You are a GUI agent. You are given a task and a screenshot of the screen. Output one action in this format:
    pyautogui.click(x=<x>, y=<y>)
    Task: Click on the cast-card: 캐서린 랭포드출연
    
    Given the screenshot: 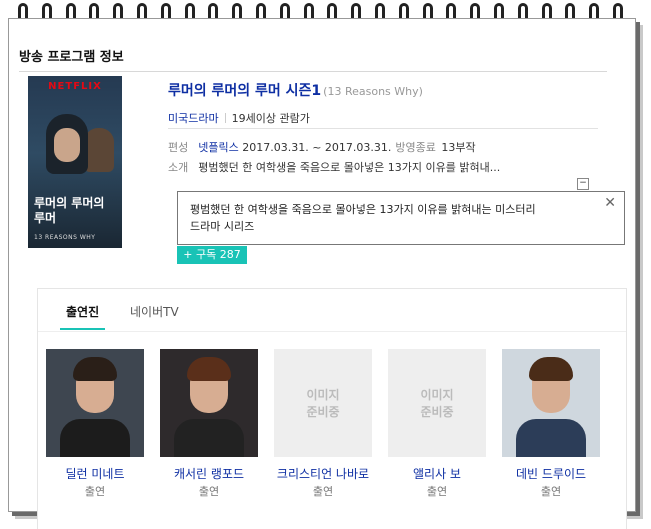 What is the action you would take?
    pyautogui.click(x=209, y=424)
    